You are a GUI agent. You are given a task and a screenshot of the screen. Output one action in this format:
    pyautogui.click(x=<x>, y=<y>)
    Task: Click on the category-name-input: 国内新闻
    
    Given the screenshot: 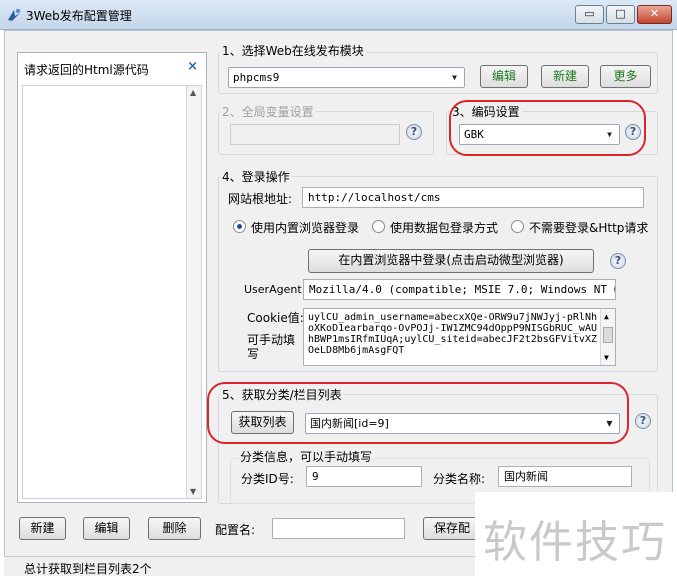 What is the action you would take?
    pyautogui.click(x=565, y=476)
    